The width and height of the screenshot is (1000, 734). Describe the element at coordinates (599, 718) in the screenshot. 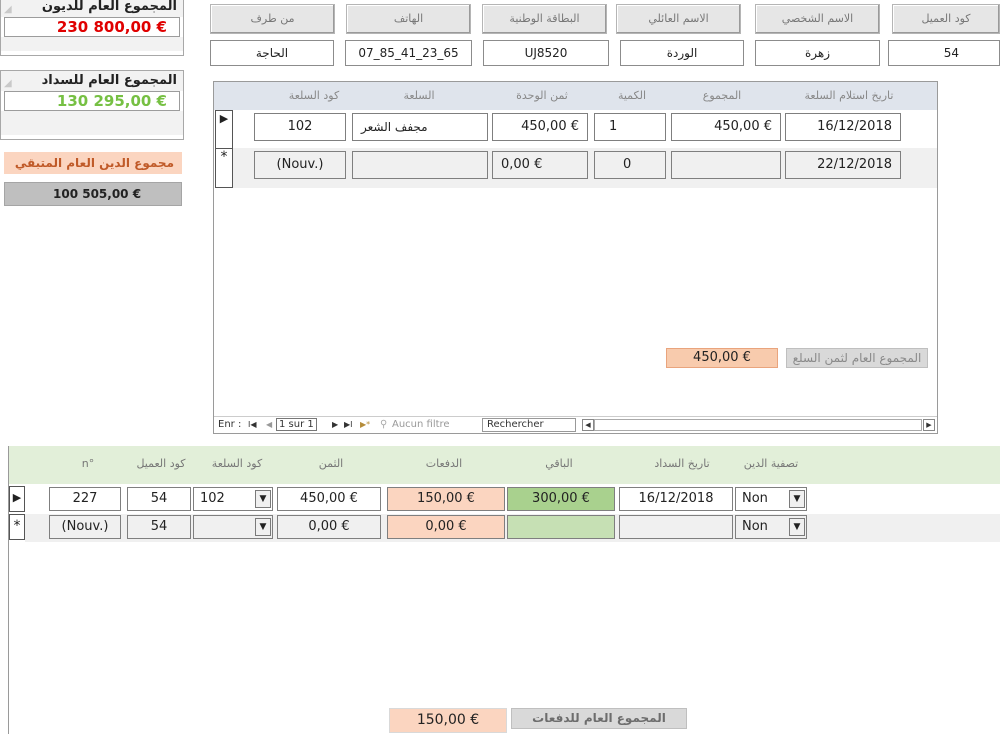

I see `payments-total-label: المجموع العام للدفعات` at that location.